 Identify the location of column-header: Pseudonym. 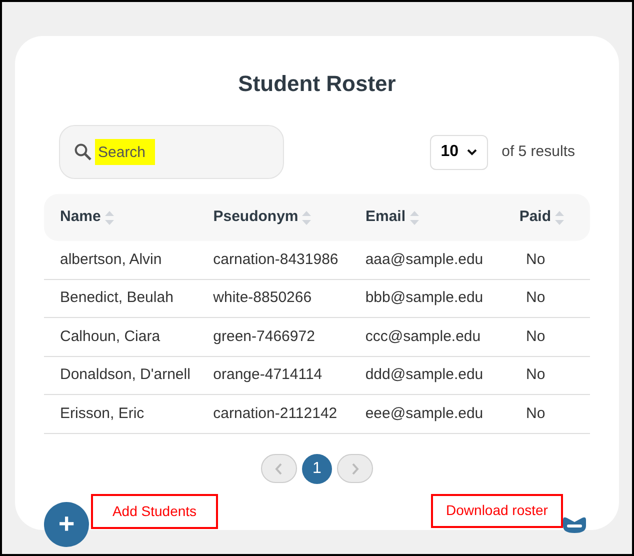
(255, 217).